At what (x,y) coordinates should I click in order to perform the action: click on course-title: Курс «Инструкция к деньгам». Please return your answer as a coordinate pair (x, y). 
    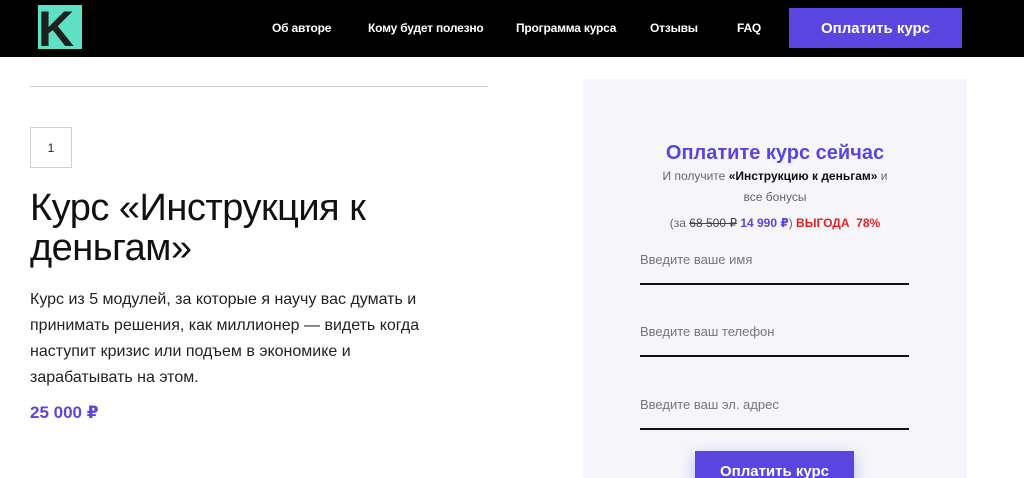
    Looking at the image, I should click on (198, 228).